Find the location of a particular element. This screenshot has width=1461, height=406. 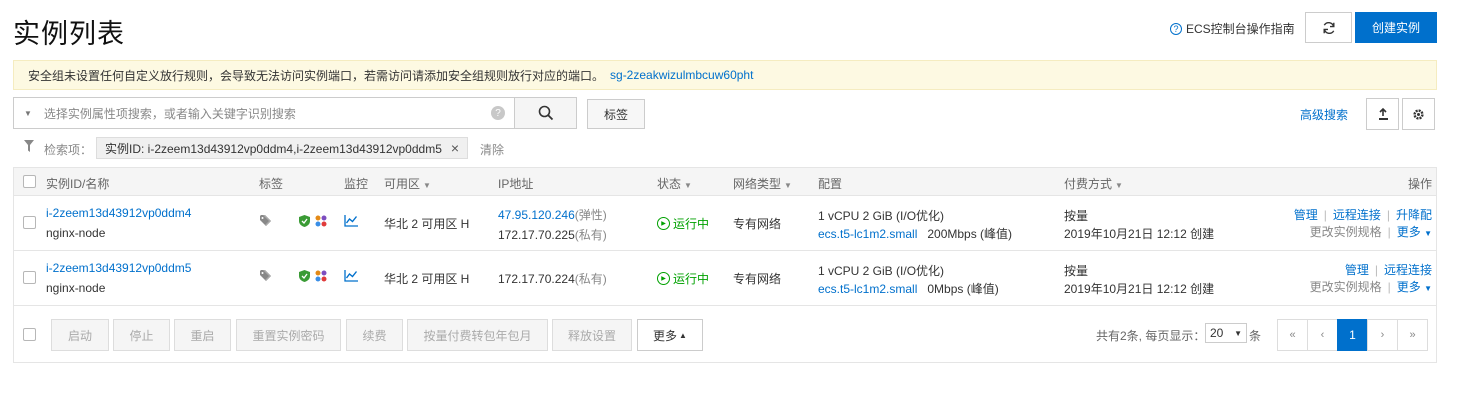

gear-icon is located at coordinates (1418, 114).